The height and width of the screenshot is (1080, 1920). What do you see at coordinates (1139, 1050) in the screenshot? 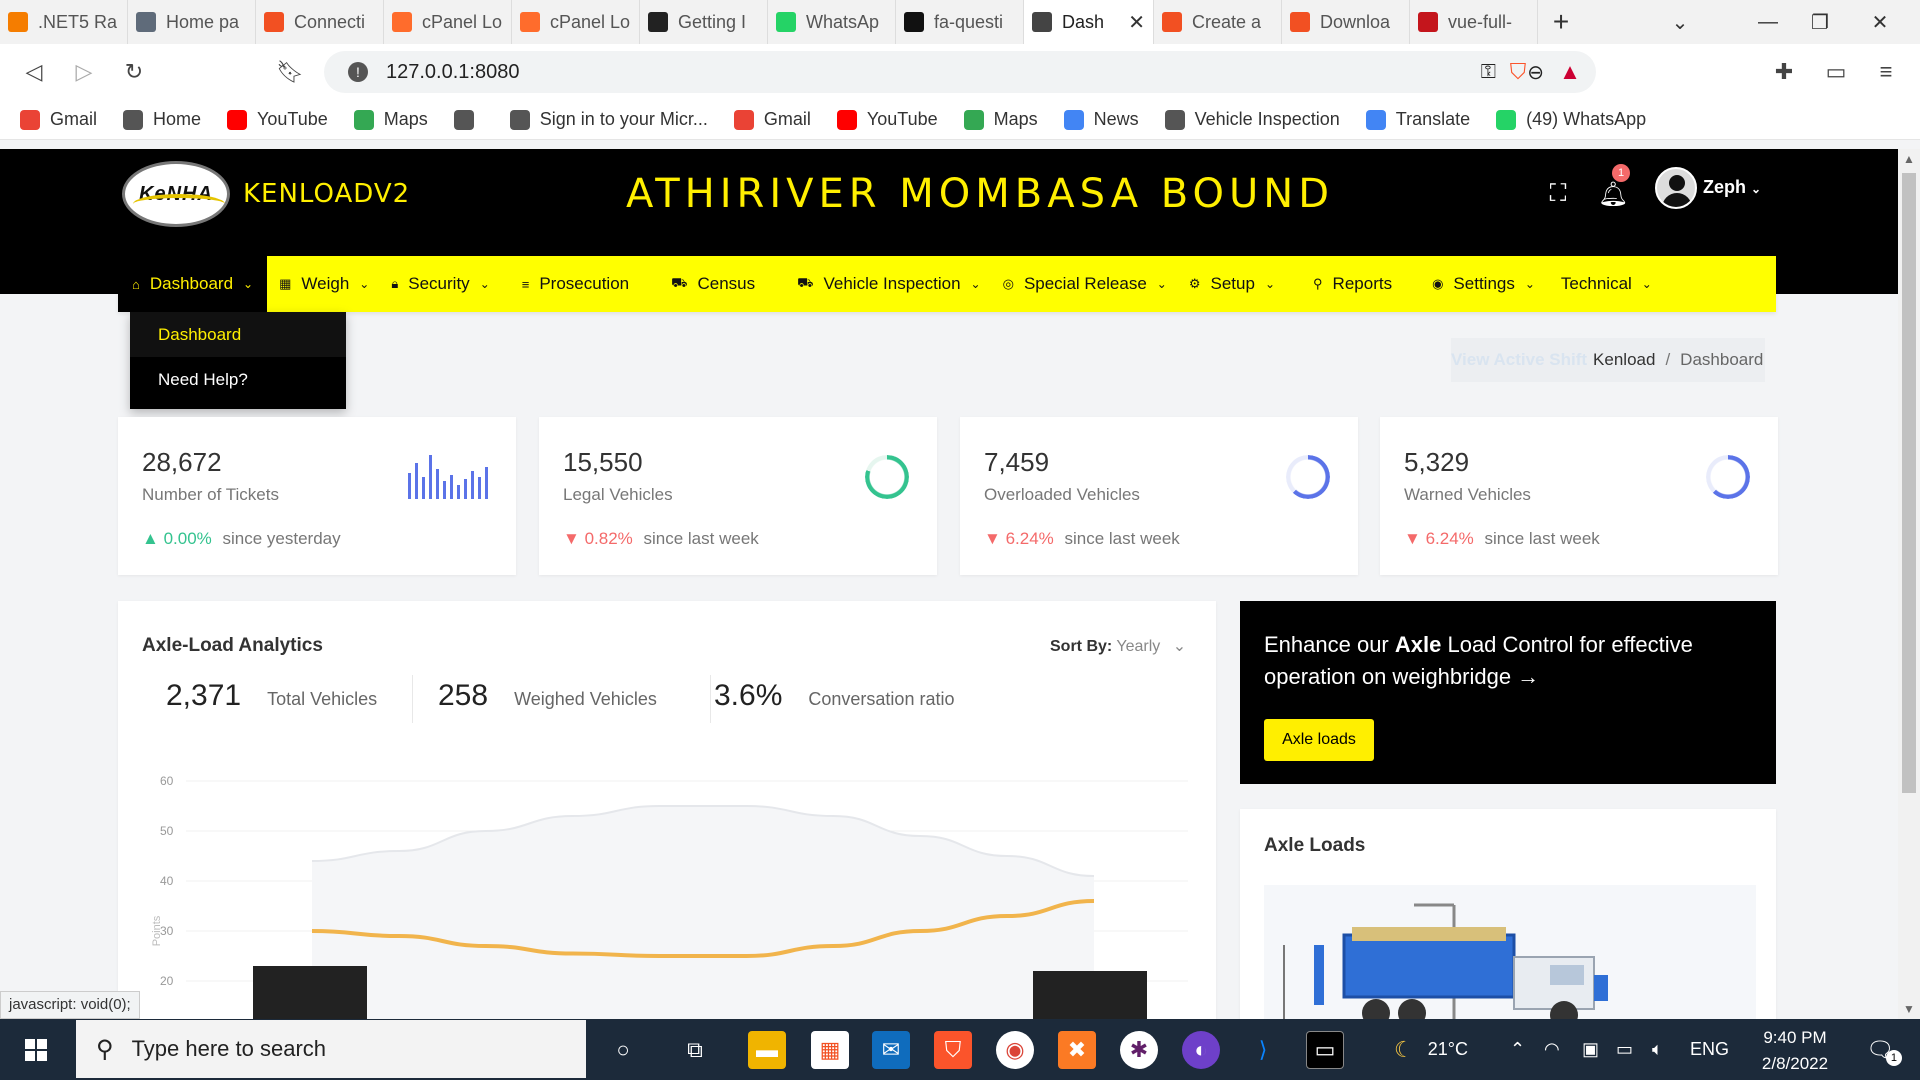
I see `slack-icon: ✱` at bounding box center [1139, 1050].